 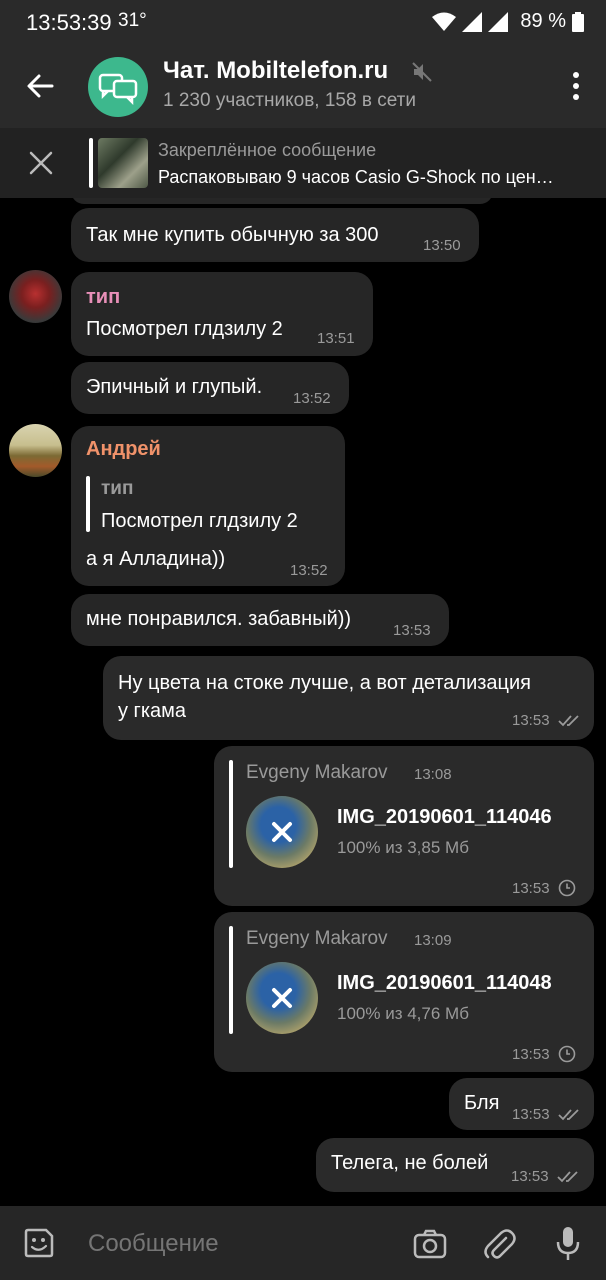 What do you see at coordinates (444, 21) in the screenshot?
I see `wifi-icon` at bounding box center [444, 21].